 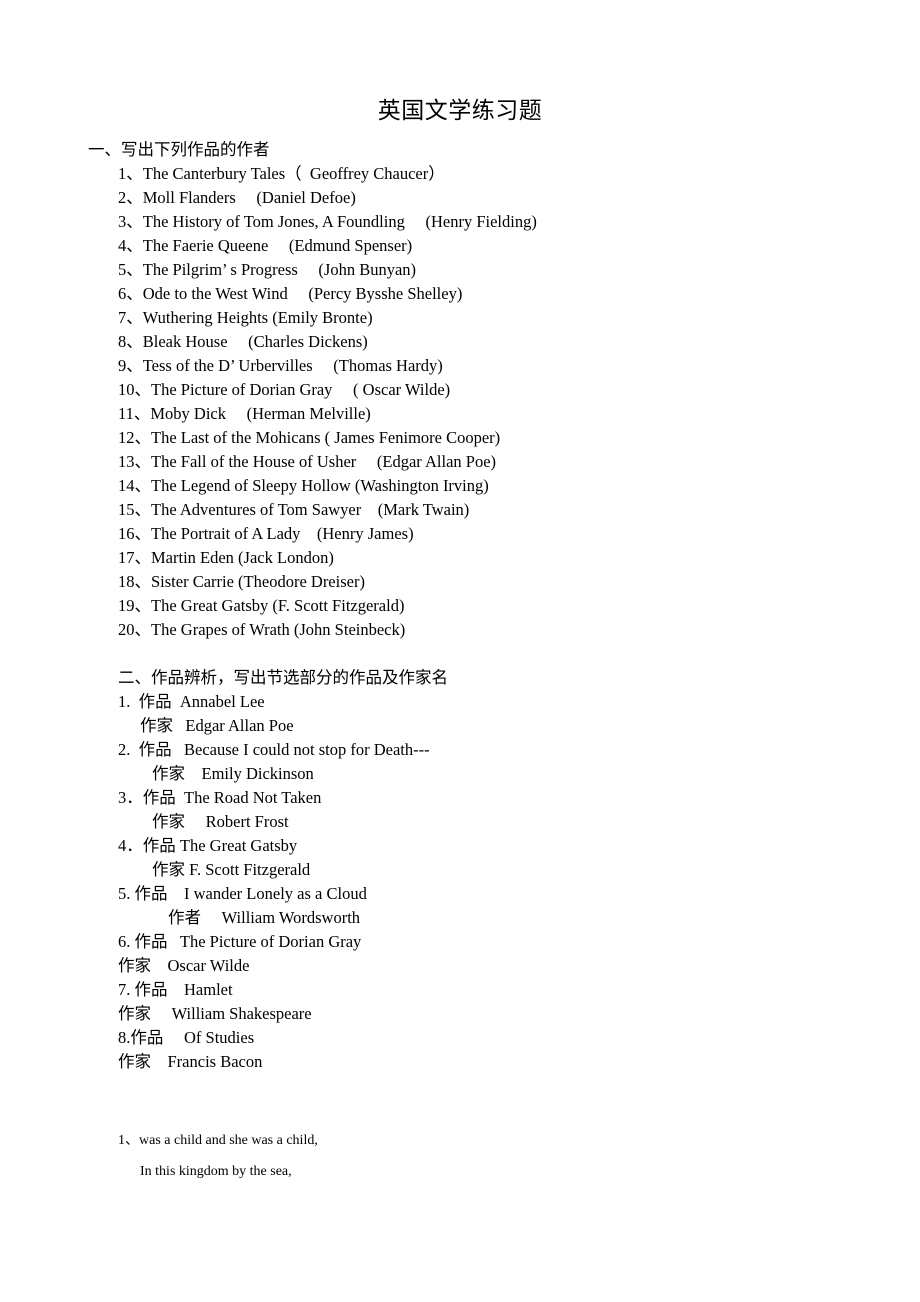 I want to click on section-one-item-16: 16、The Portrait of A Lady (Henry James), so click(x=266, y=533).